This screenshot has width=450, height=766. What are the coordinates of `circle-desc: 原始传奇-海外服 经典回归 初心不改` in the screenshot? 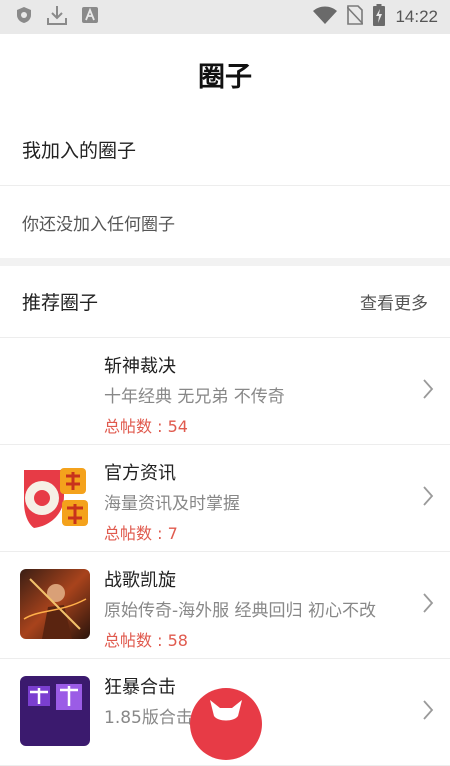 It's located at (240, 611).